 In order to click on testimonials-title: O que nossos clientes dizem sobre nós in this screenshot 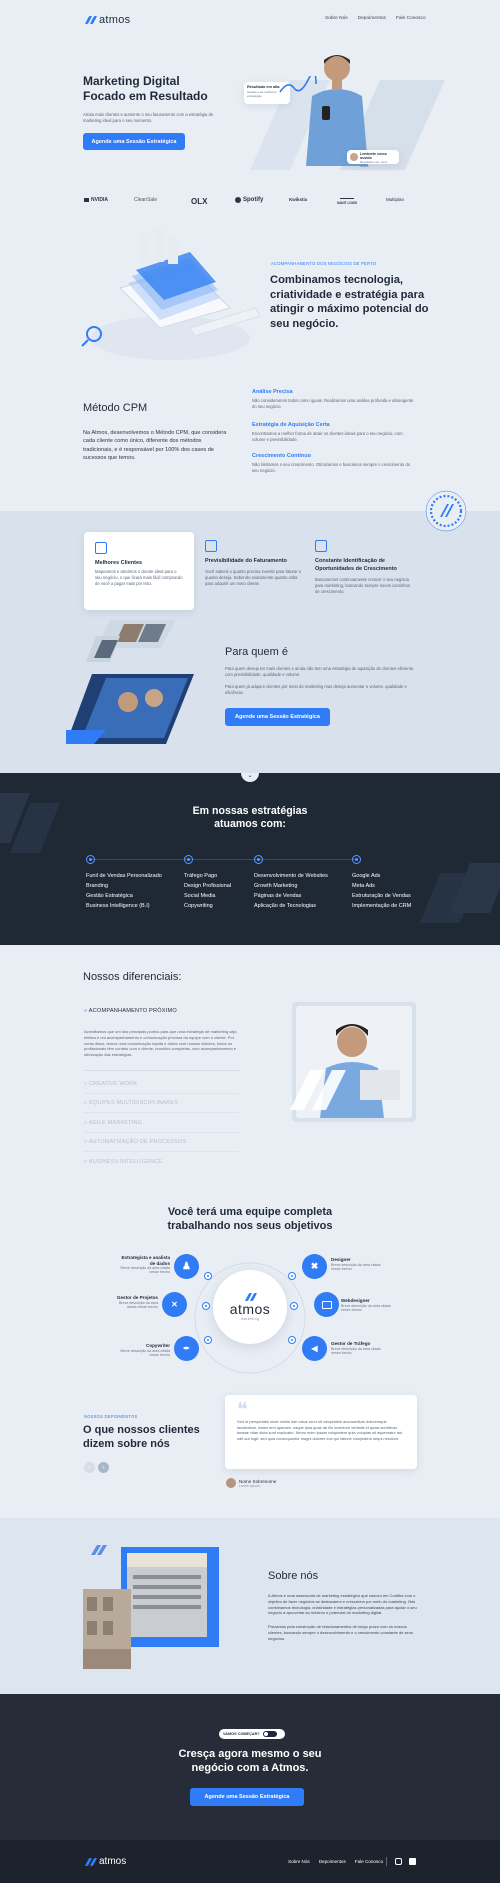, I will do `click(141, 1437)`.